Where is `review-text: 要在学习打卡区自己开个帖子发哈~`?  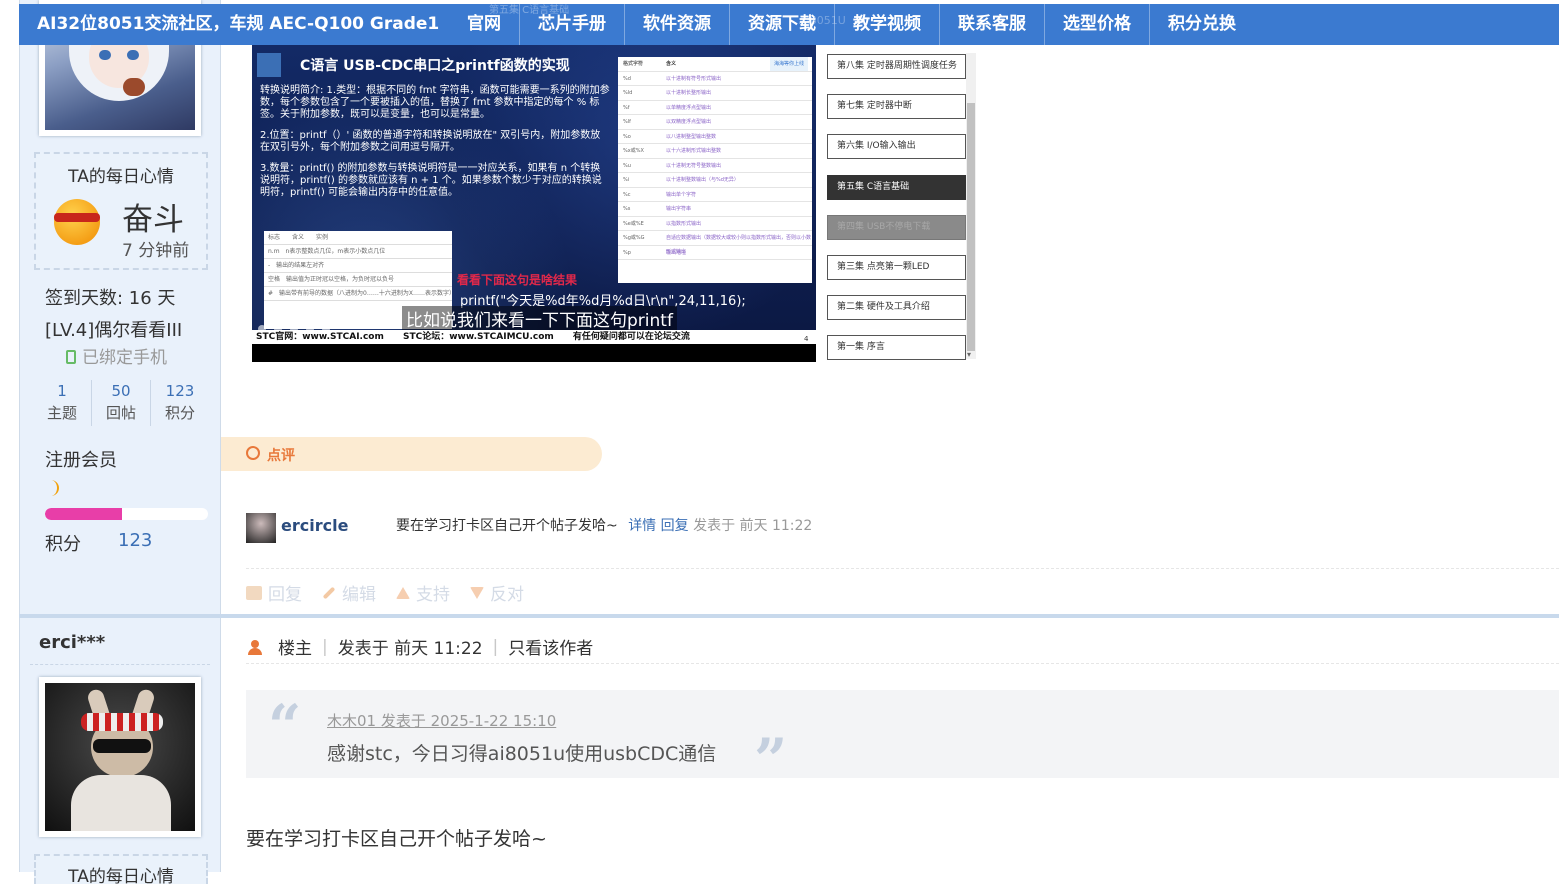 review-text: 要在学习打卡区自己开个帖子发哈~ is located at coordinates (507, 526).